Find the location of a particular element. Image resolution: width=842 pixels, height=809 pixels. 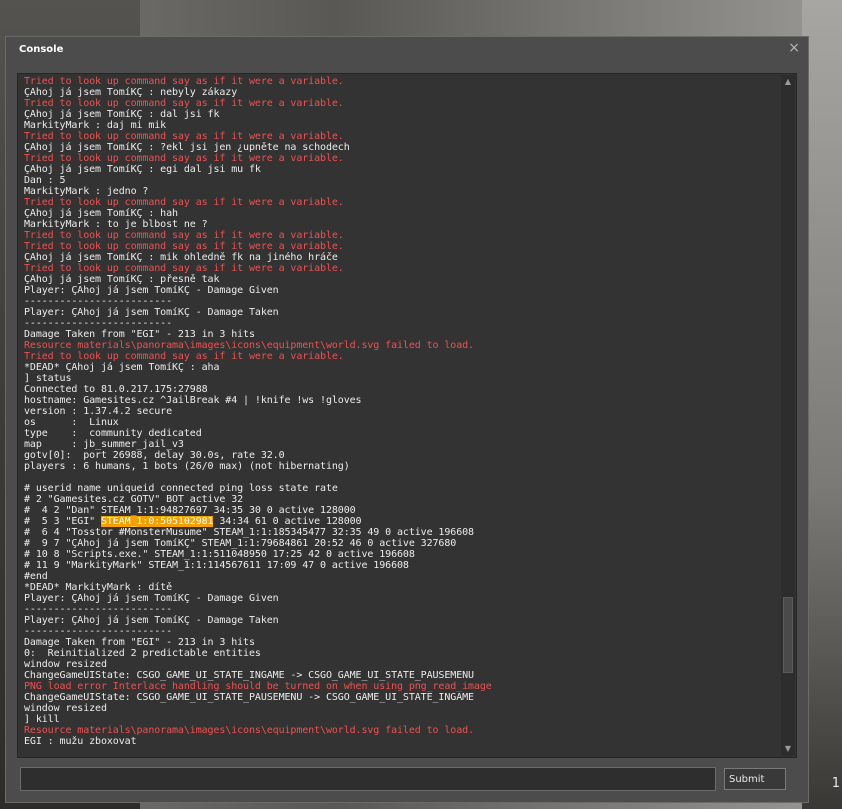

log-text: # 5 3 "EGI" is located at coordinates (62, 521).